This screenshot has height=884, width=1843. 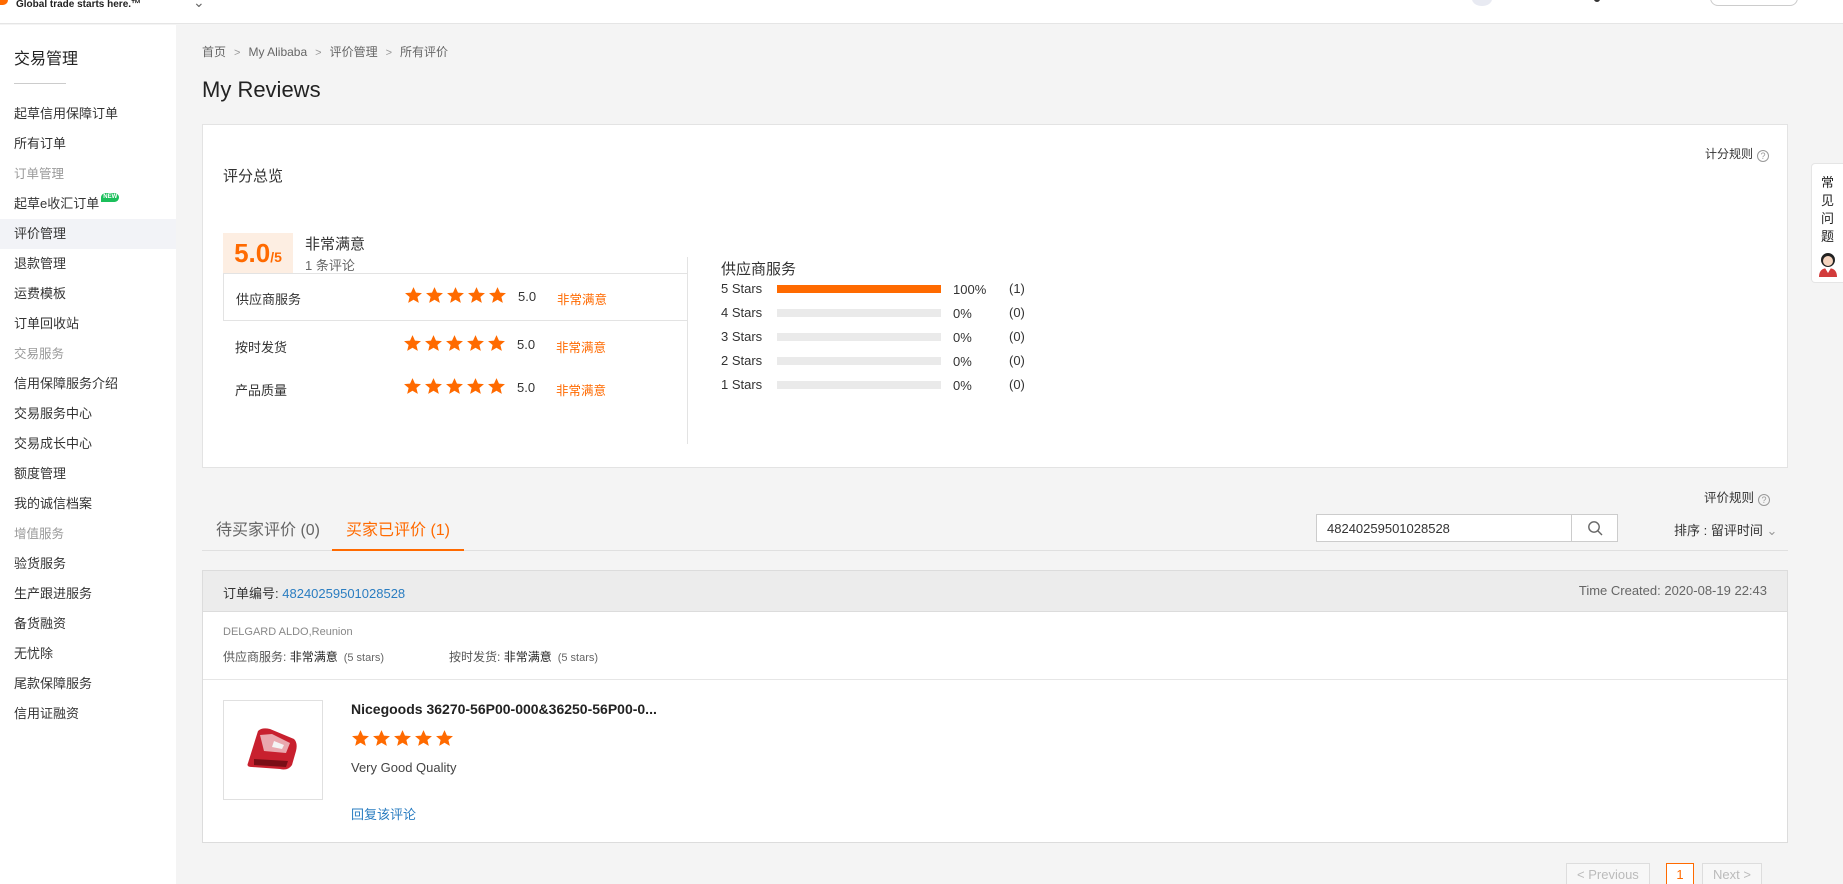 I want to click on sidebar-item: 交易成长中心, so click(x=88, y=444).